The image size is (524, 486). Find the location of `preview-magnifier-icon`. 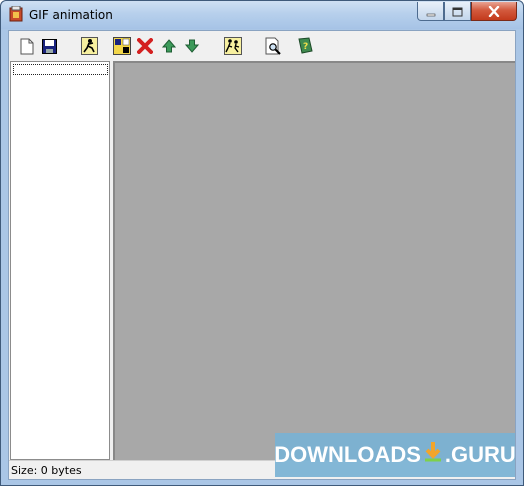

preview-magnifier-icon is located at coordinates (273, 46).